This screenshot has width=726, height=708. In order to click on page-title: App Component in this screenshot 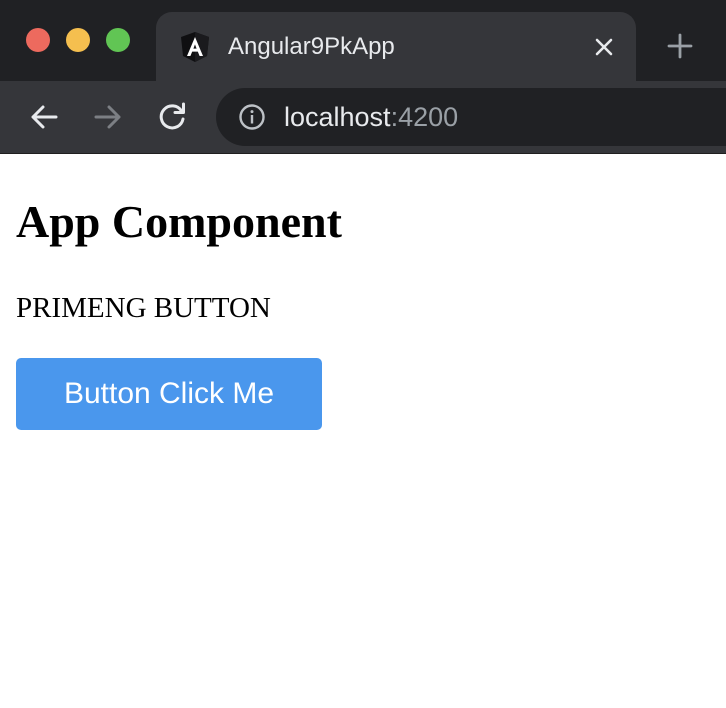, I will do `click(179, 221)`.